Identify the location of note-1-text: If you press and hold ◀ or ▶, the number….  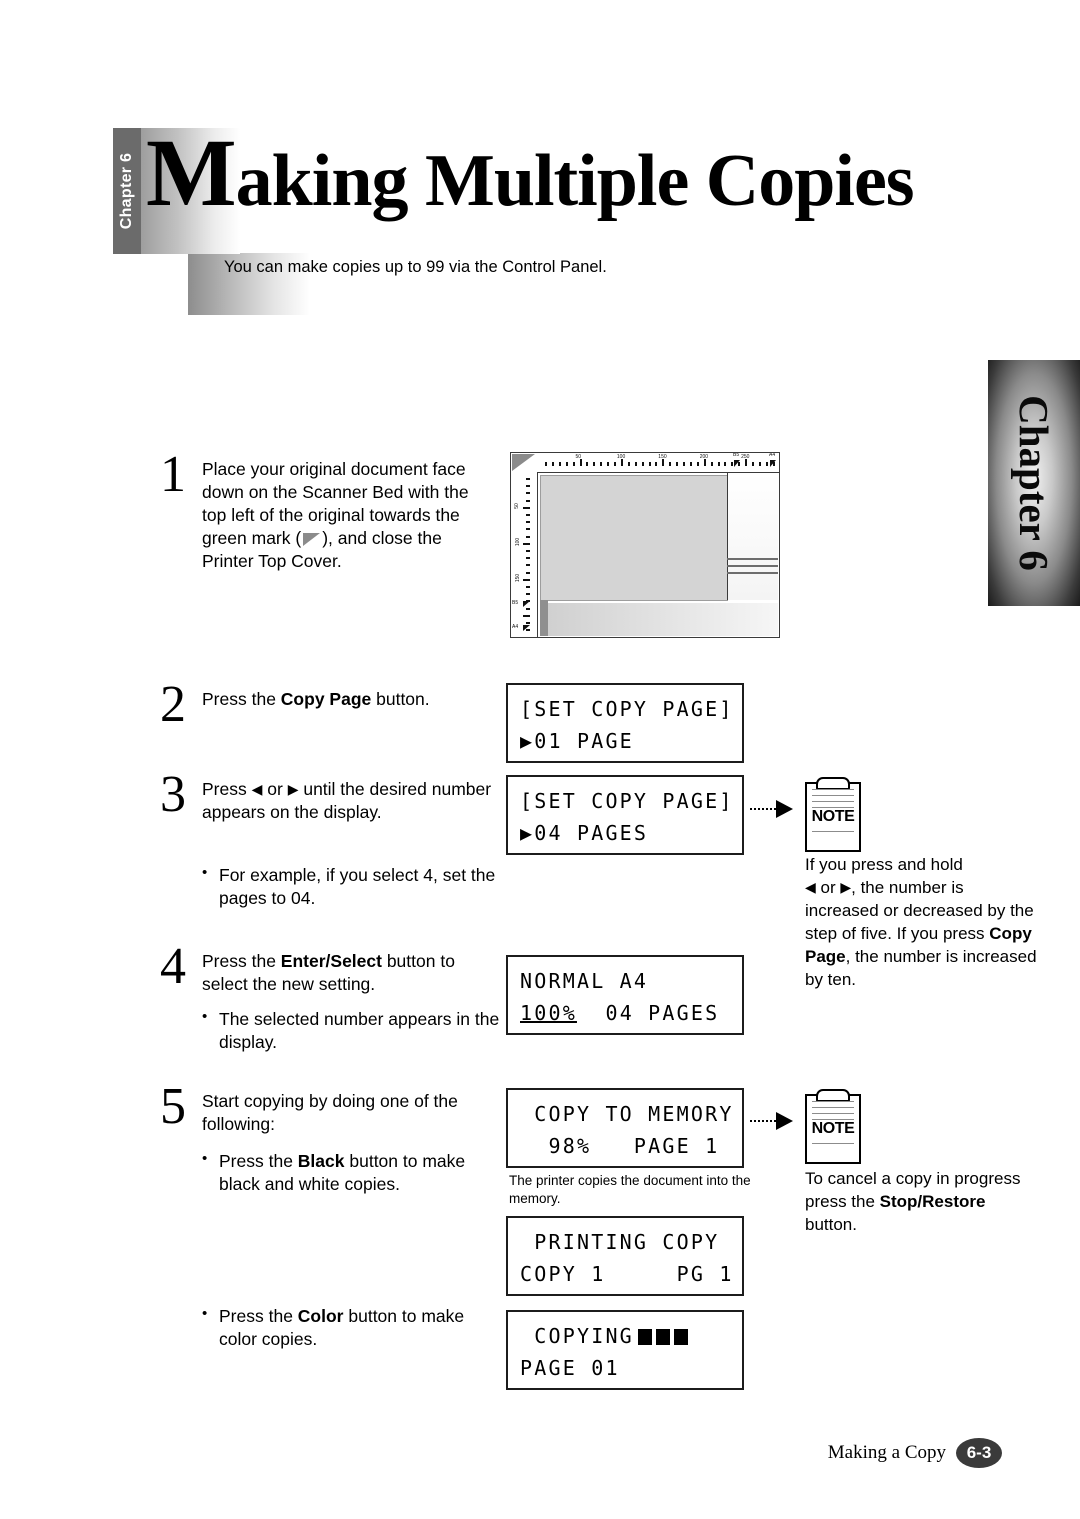
(921, 923).